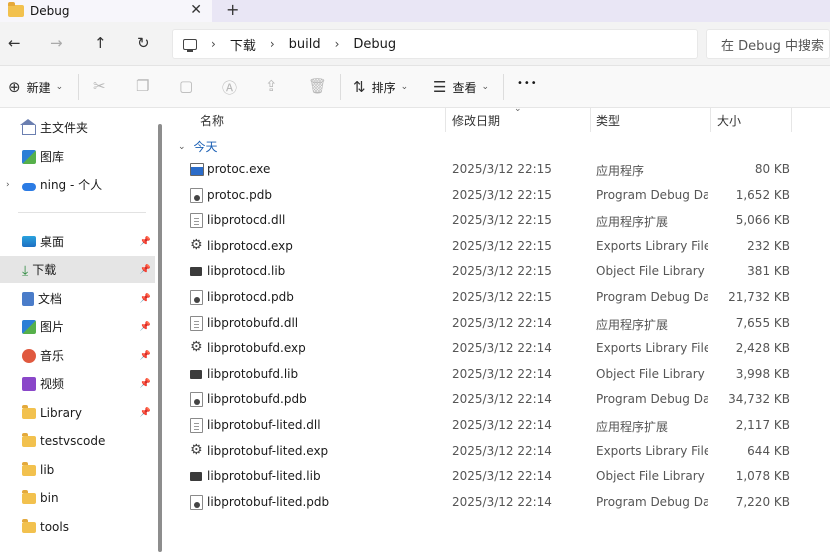 The height and width of the screenshot is (552, 830). What do you see at coordinates (650, 476) in the screenshot?
I see `file-type: Object File Library` at bounding box center [650, 476].